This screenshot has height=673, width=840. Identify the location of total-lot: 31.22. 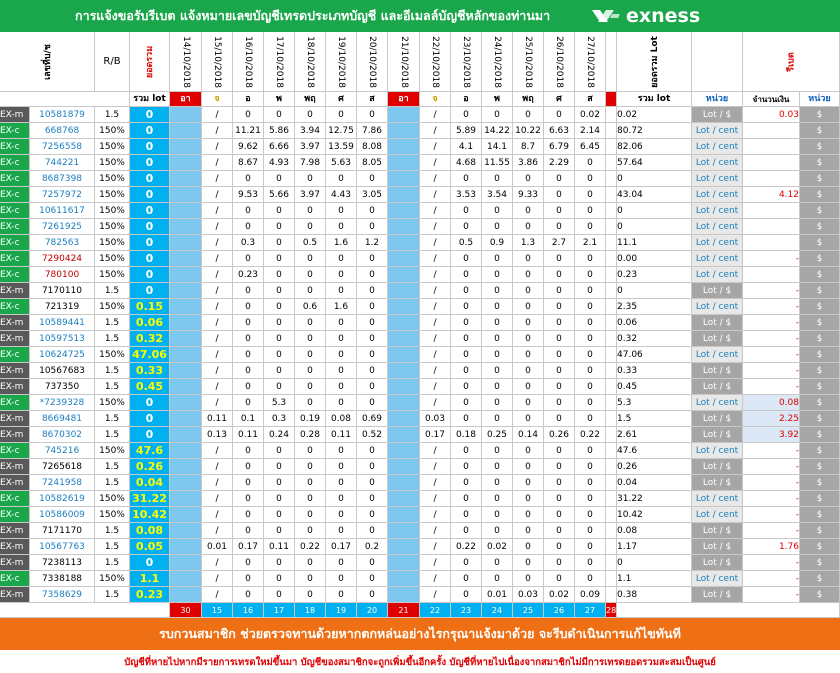
(654, 499).